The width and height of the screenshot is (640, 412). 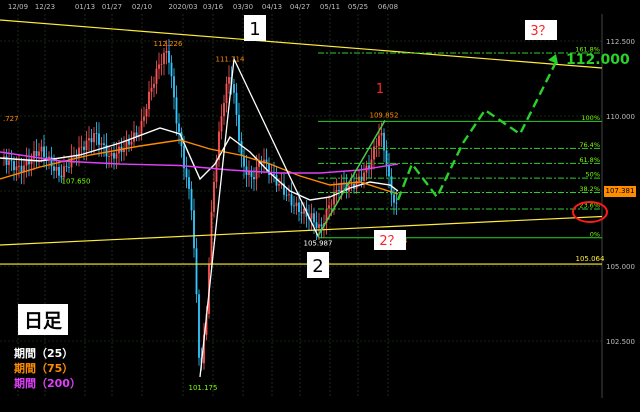 What do you see at coordinates (553, 59) in the screenshot?
I see `projection-arrow-head` at bounding box center [553, 59].